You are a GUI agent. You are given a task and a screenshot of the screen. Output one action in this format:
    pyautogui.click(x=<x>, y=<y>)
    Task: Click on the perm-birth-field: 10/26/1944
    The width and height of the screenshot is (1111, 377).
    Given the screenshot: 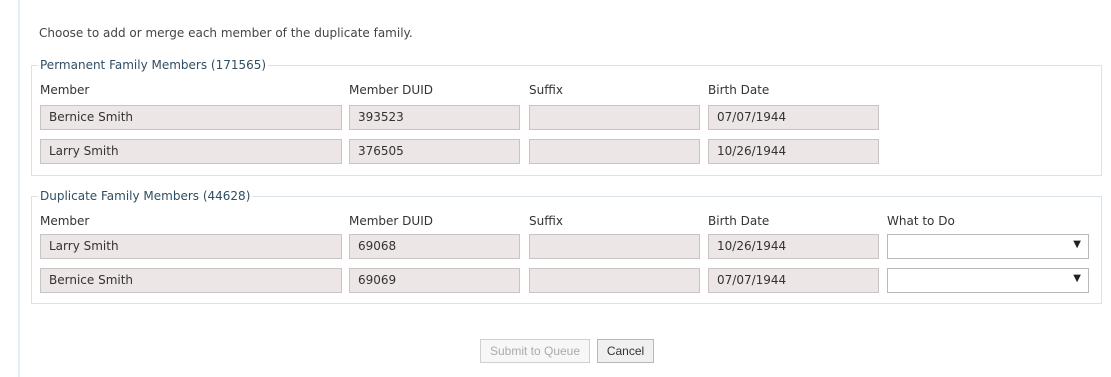 What is the action you would take?
    pyautogui.click(x=793, y=151)
    